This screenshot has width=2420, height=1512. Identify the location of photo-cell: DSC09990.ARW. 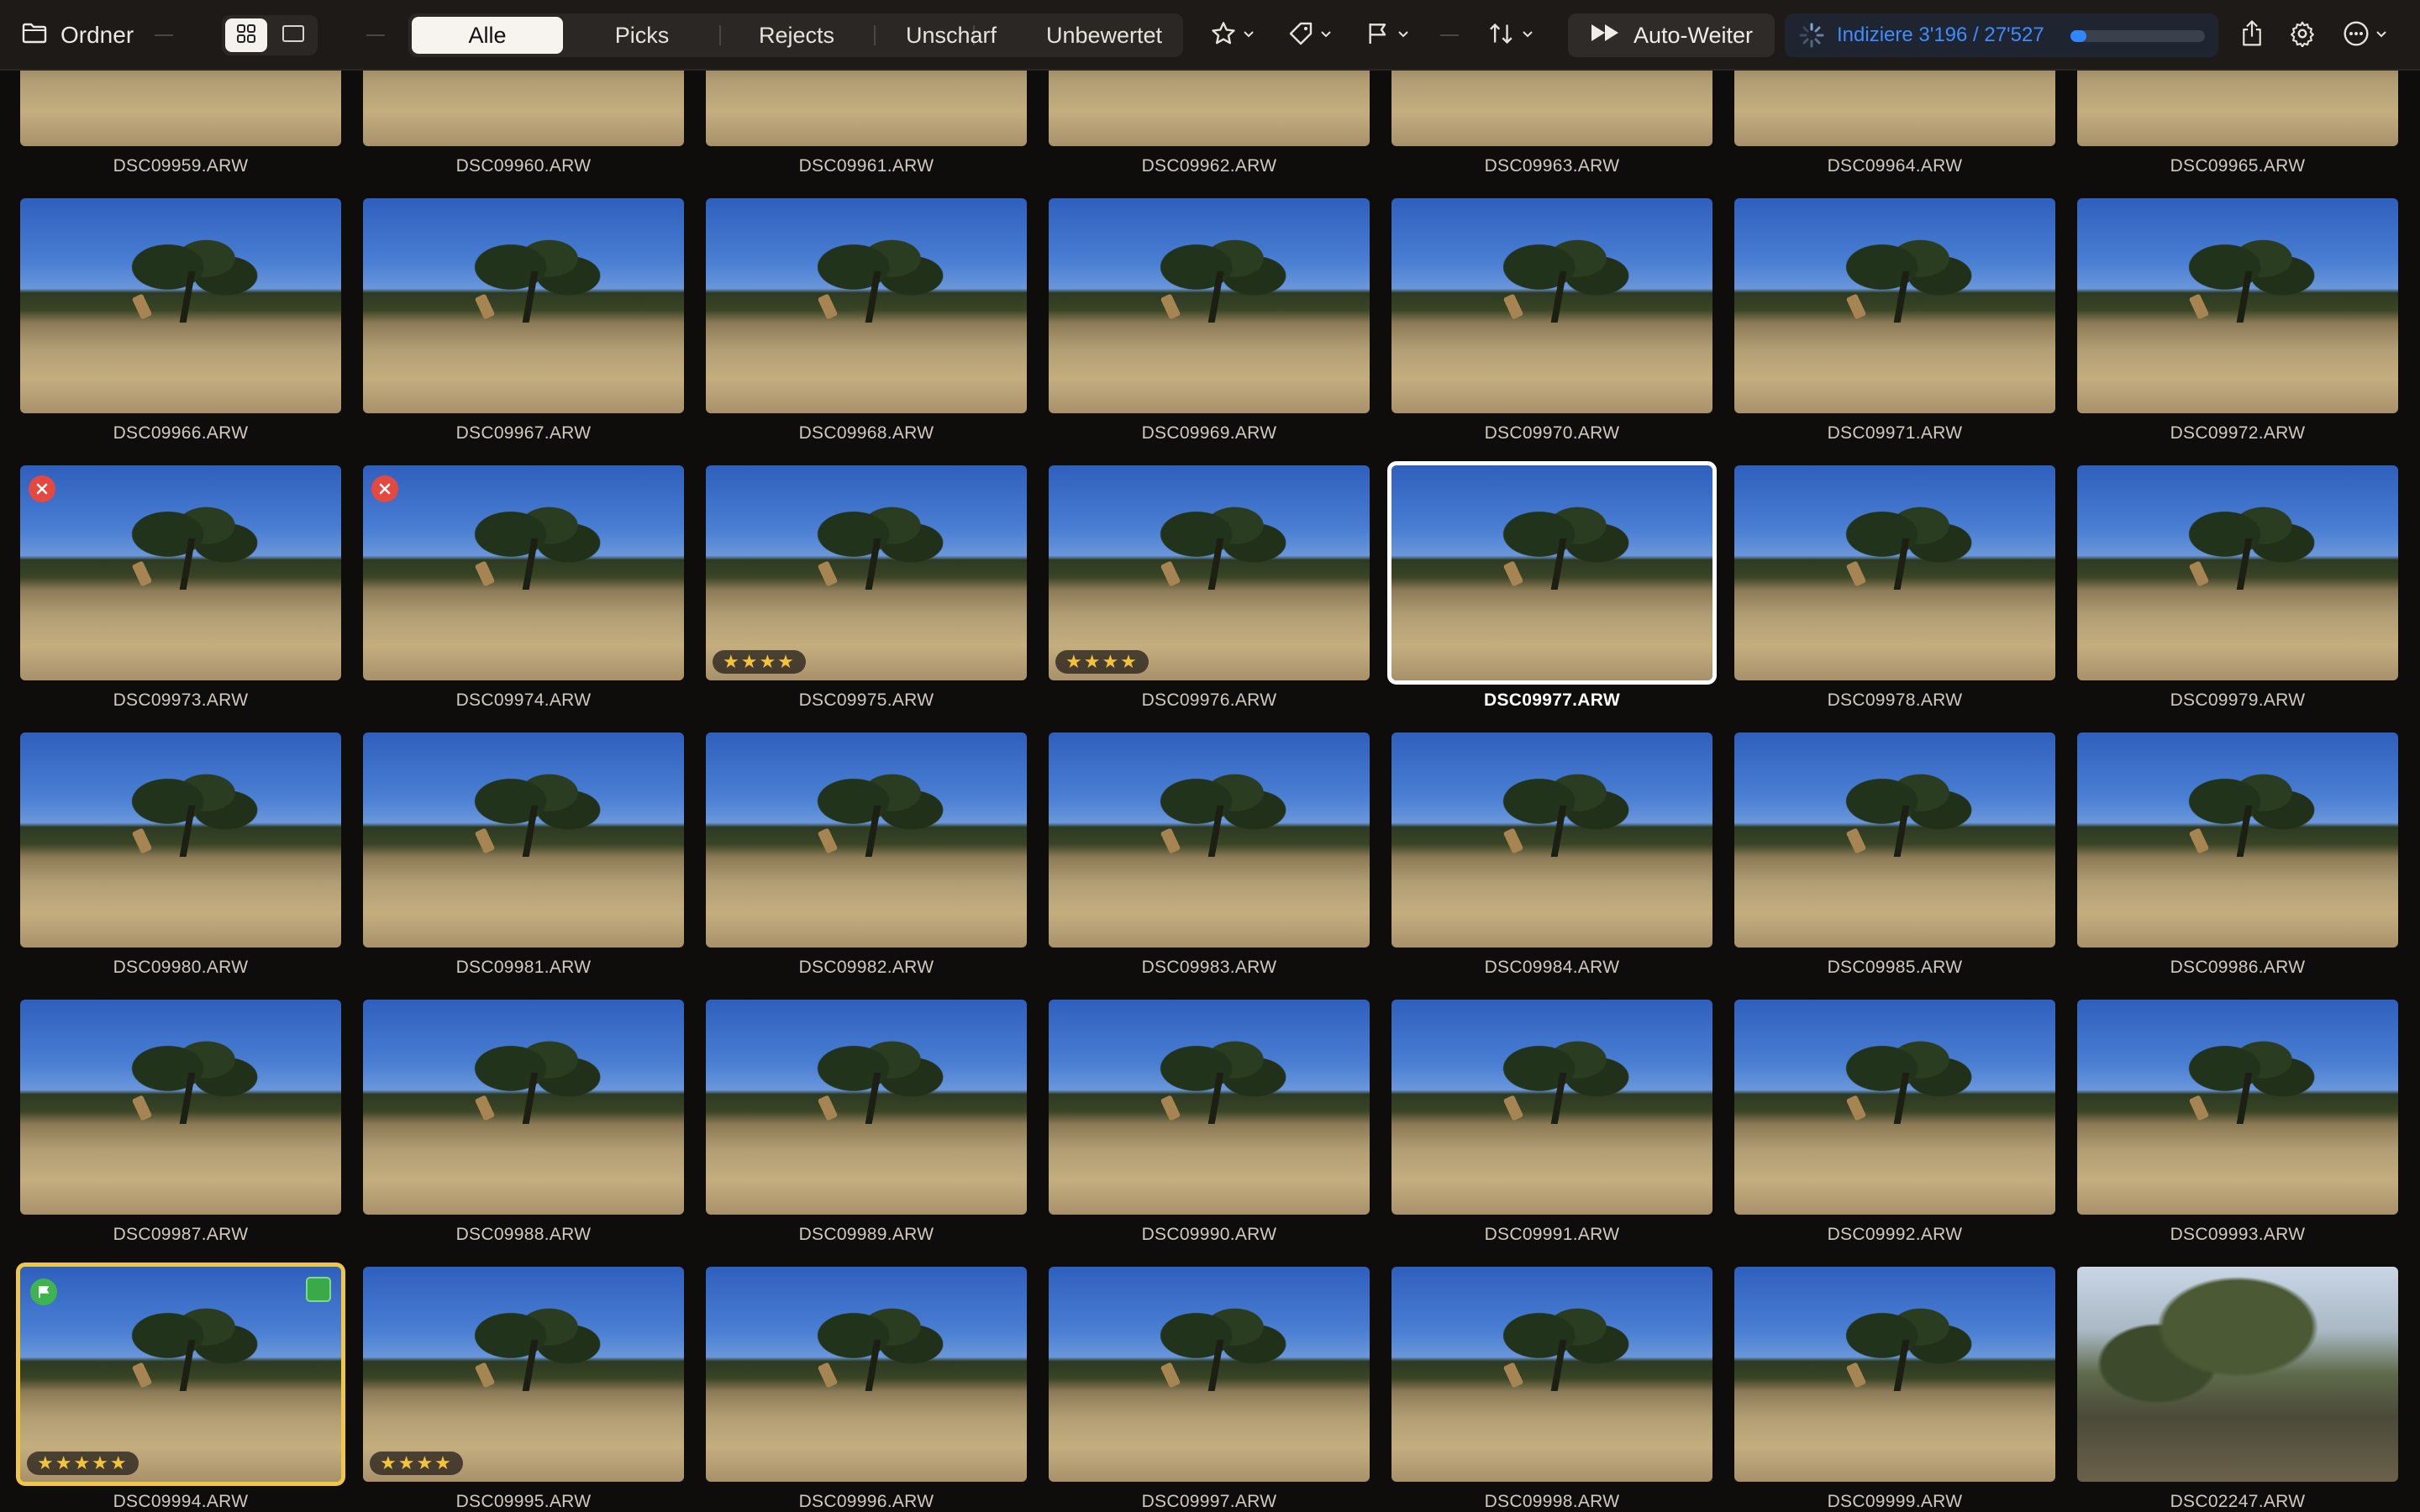
(1209, 1133).